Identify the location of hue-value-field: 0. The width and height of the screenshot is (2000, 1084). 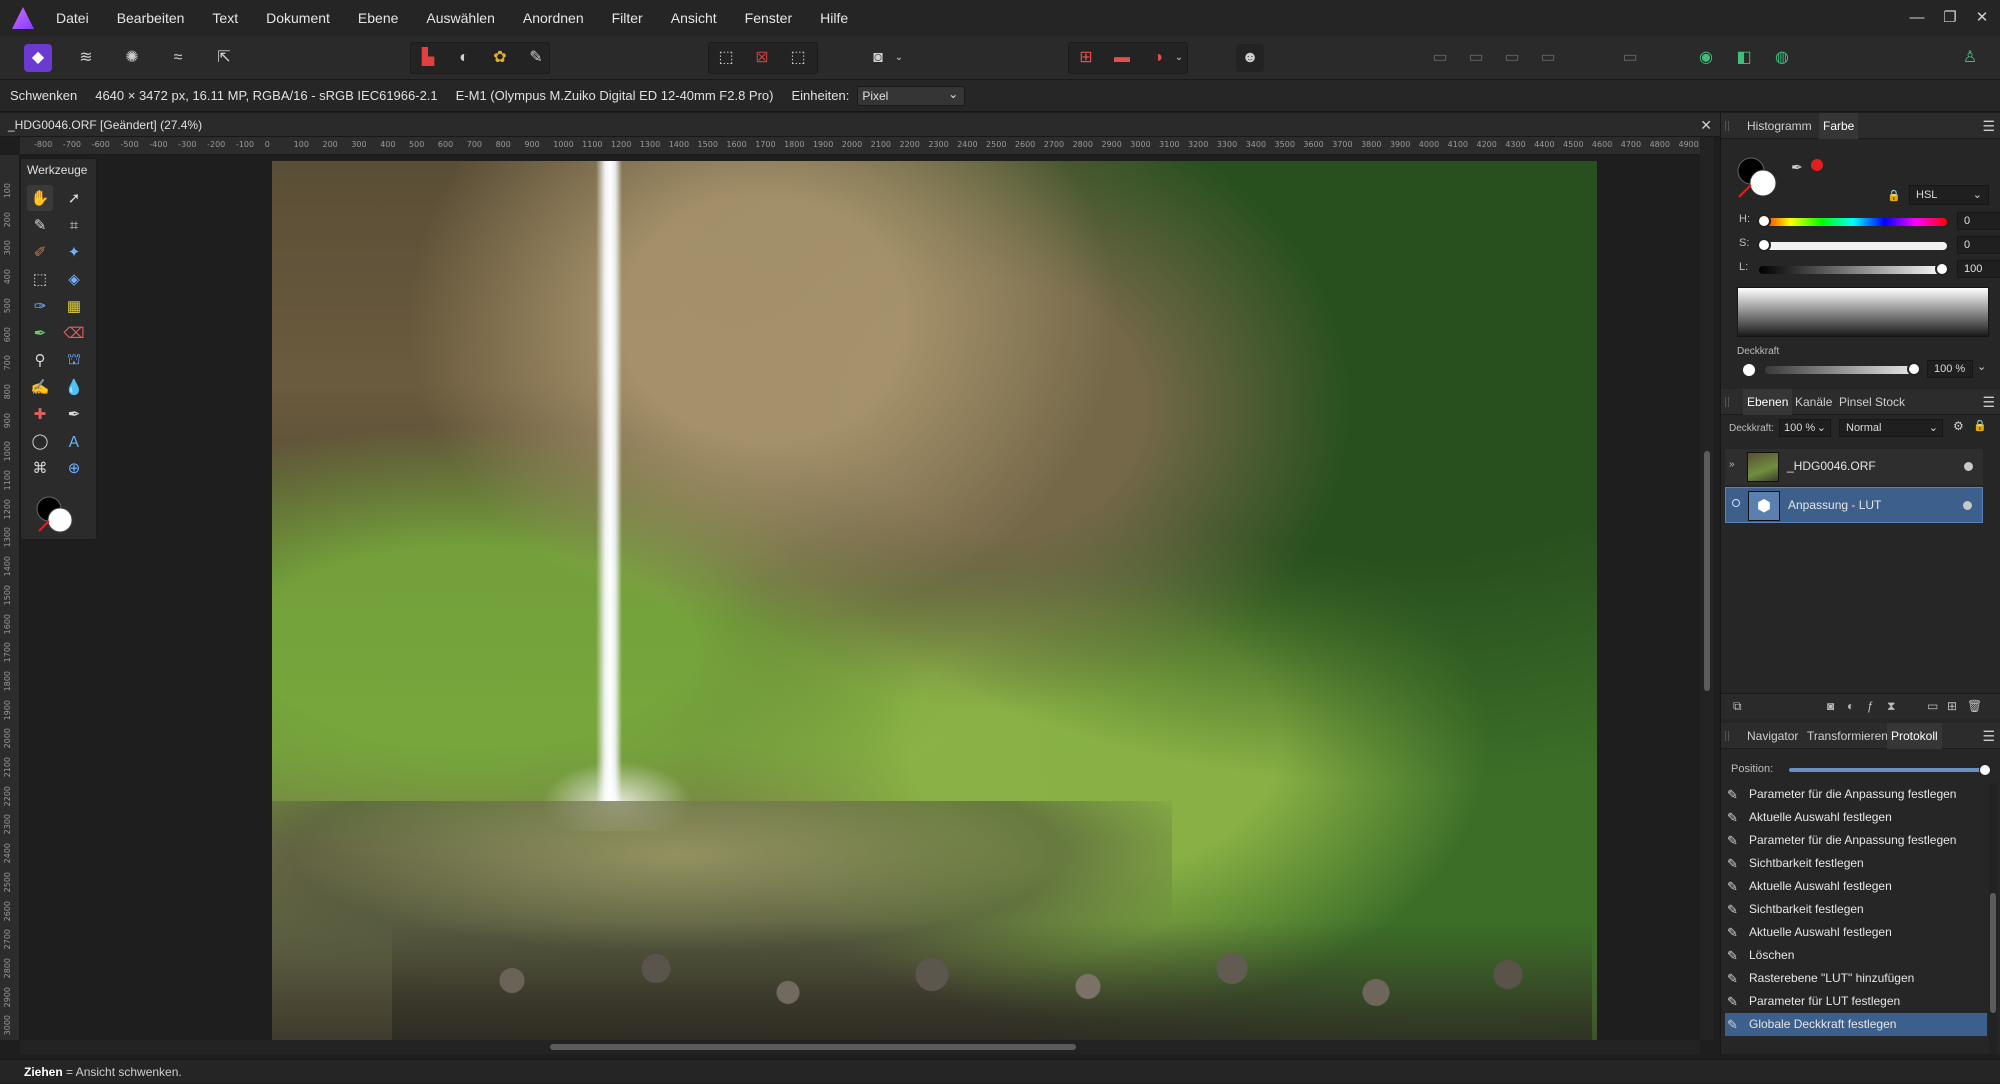
(1978, 221).